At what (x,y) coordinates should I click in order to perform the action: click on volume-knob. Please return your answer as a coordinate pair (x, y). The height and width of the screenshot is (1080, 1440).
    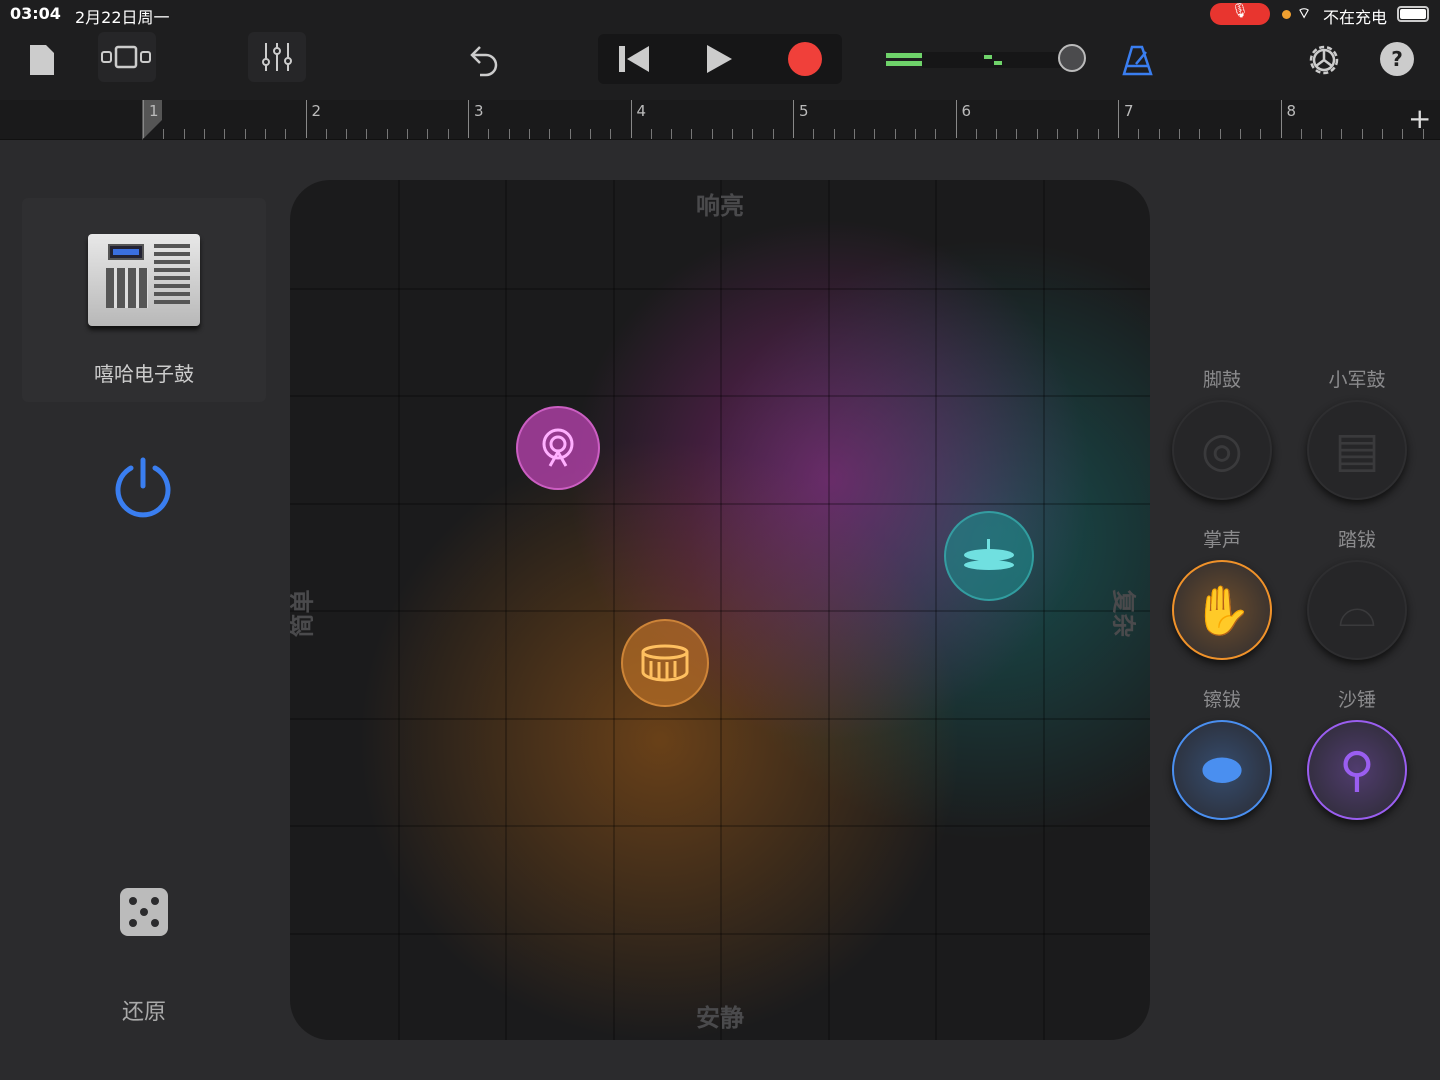
    Looking at the image, I should click on (1072, 58).